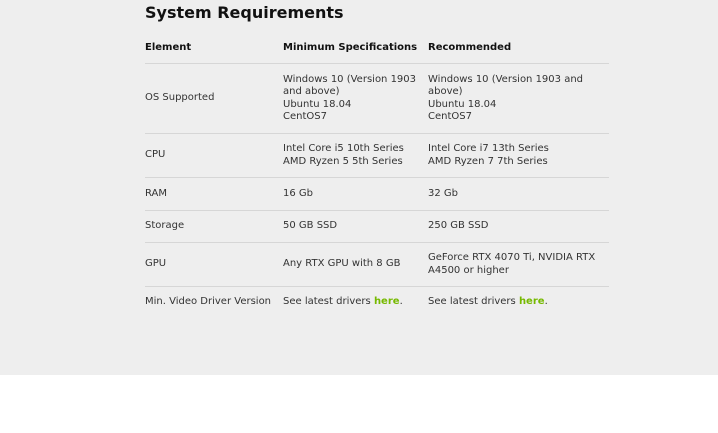 This screenshot has height=433, width=718. I want to click on cell-minimum: 16 Gb, so click(355, 194).